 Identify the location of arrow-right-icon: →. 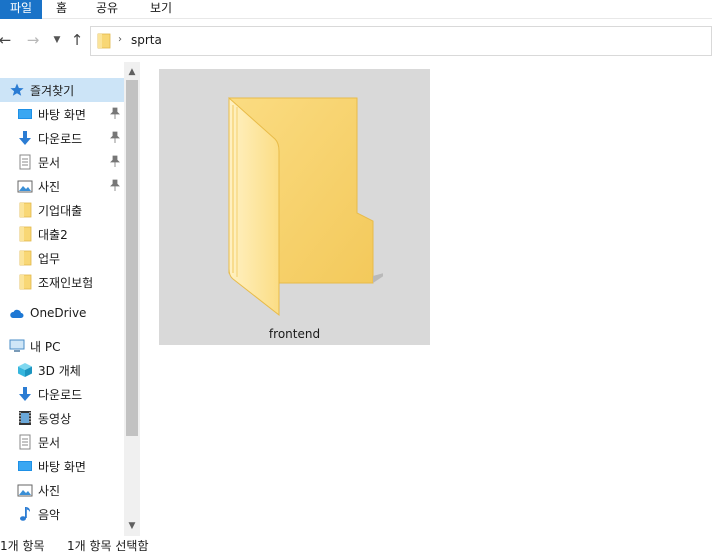
(33, 40).